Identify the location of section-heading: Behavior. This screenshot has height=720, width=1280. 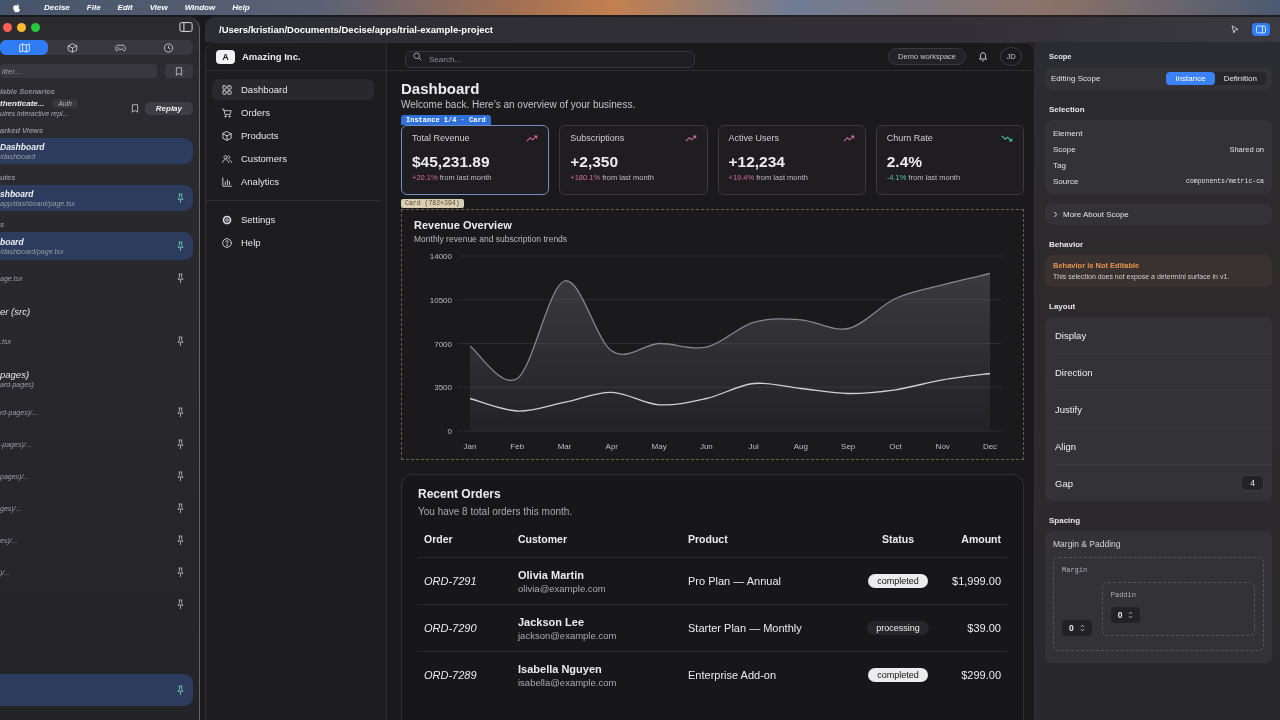
(1067, 244).